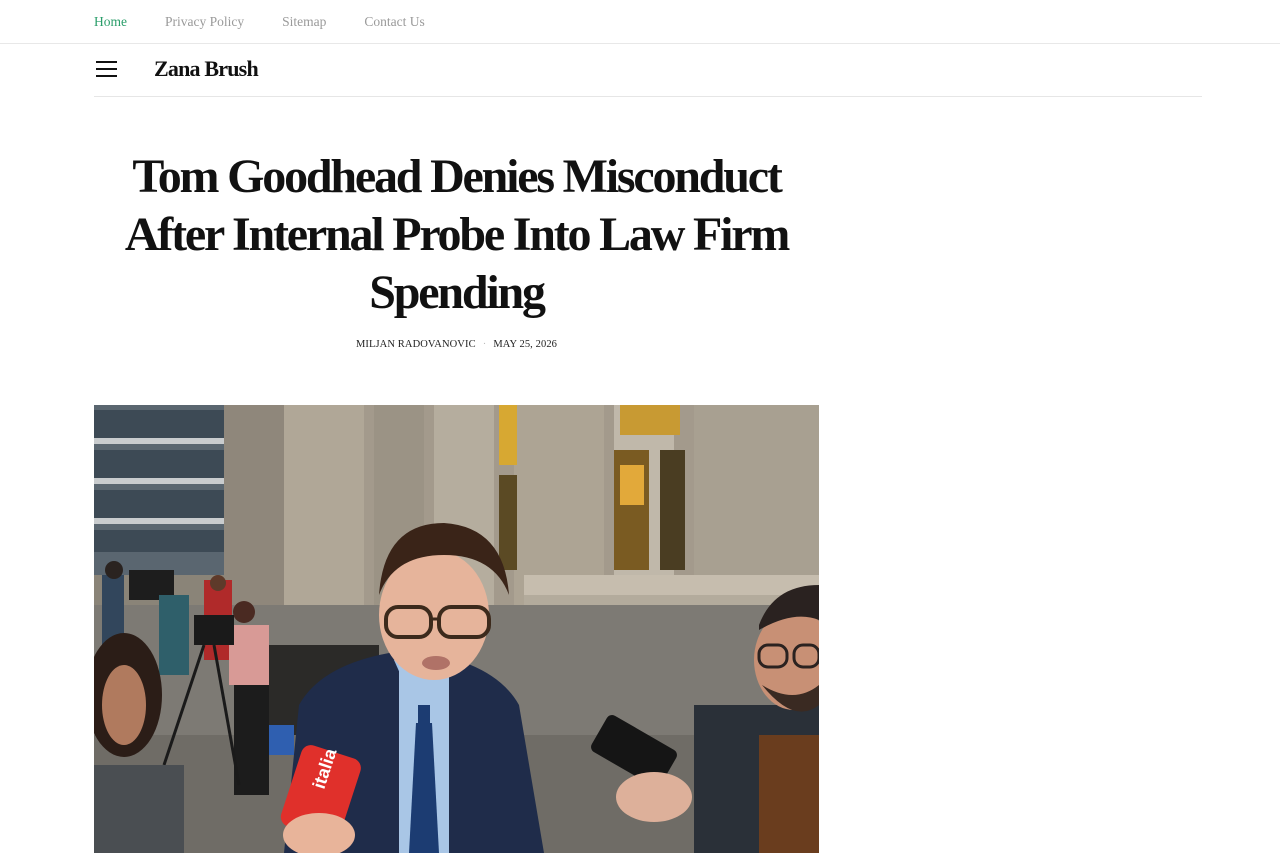 The width and height of the screenshot is (1280, 853). I want to click on nav-privacy-policy-link: Privacy Policy, so click(204, 22).